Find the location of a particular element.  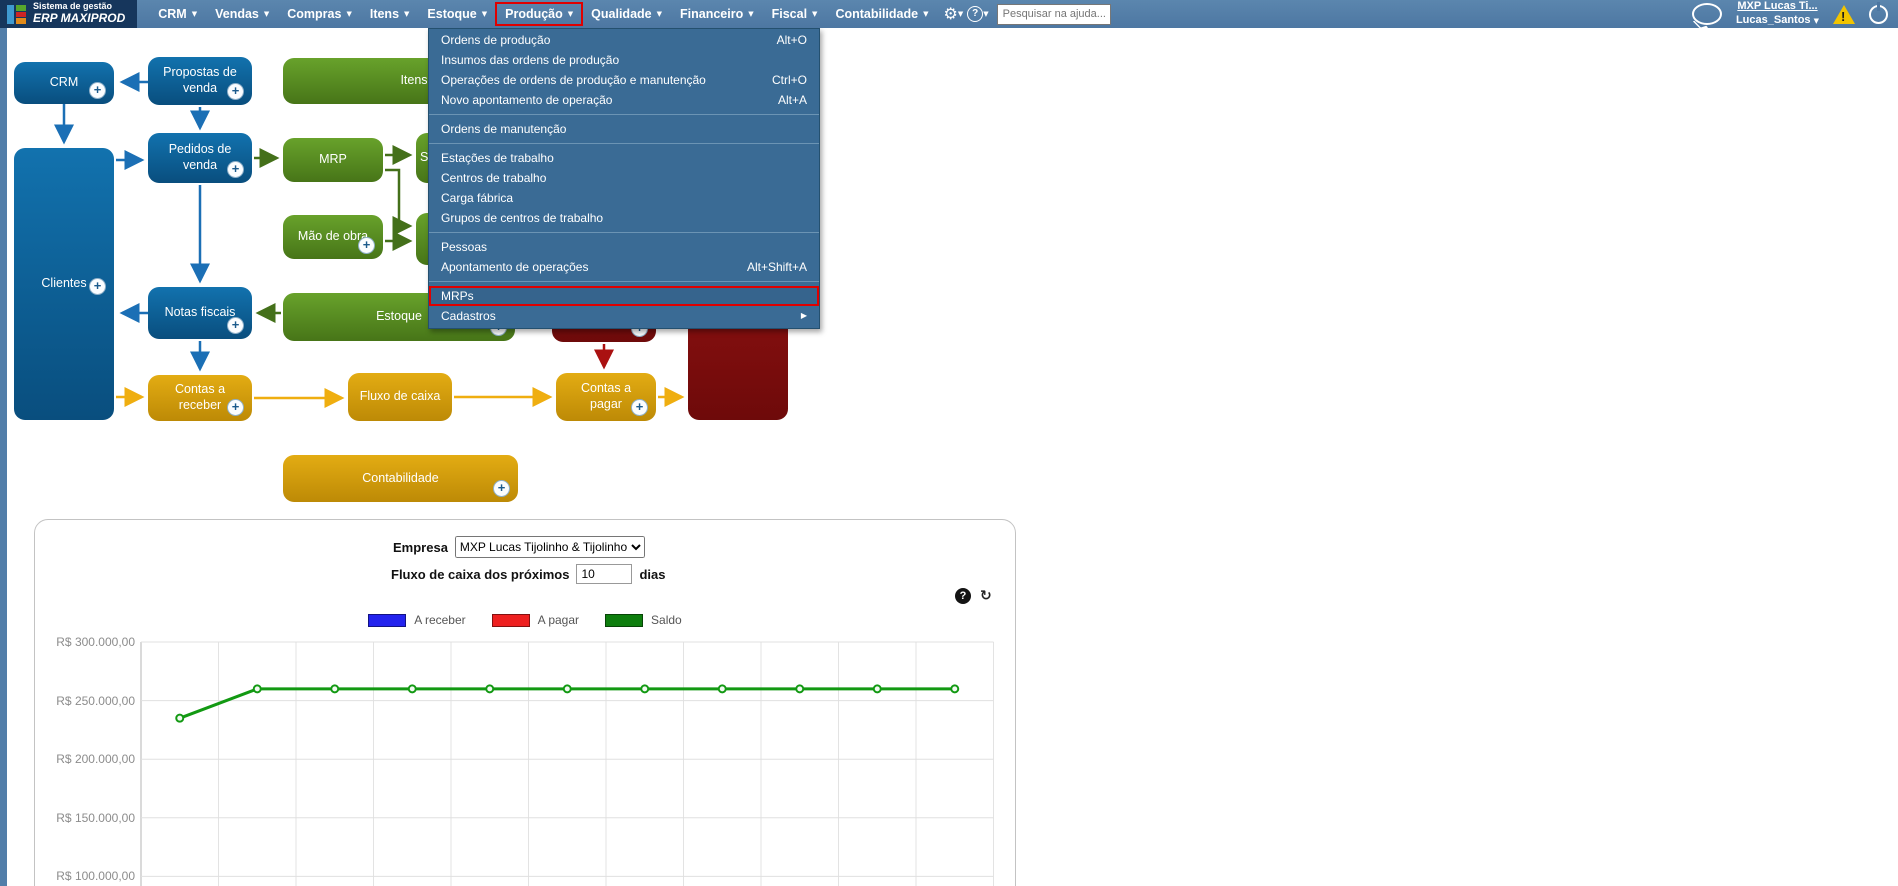

menu-item-mrps: MRPs is located at coordinates (624, 296).